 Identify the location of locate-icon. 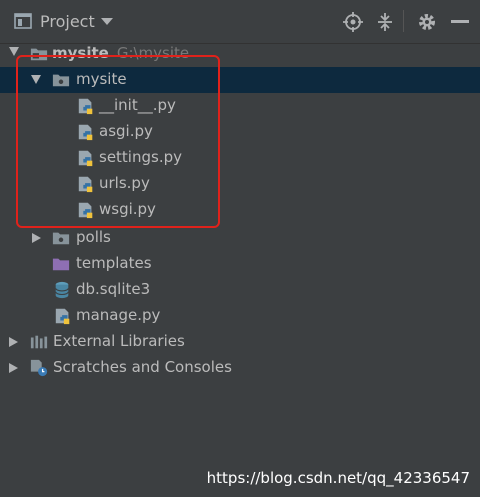
(353, 22).